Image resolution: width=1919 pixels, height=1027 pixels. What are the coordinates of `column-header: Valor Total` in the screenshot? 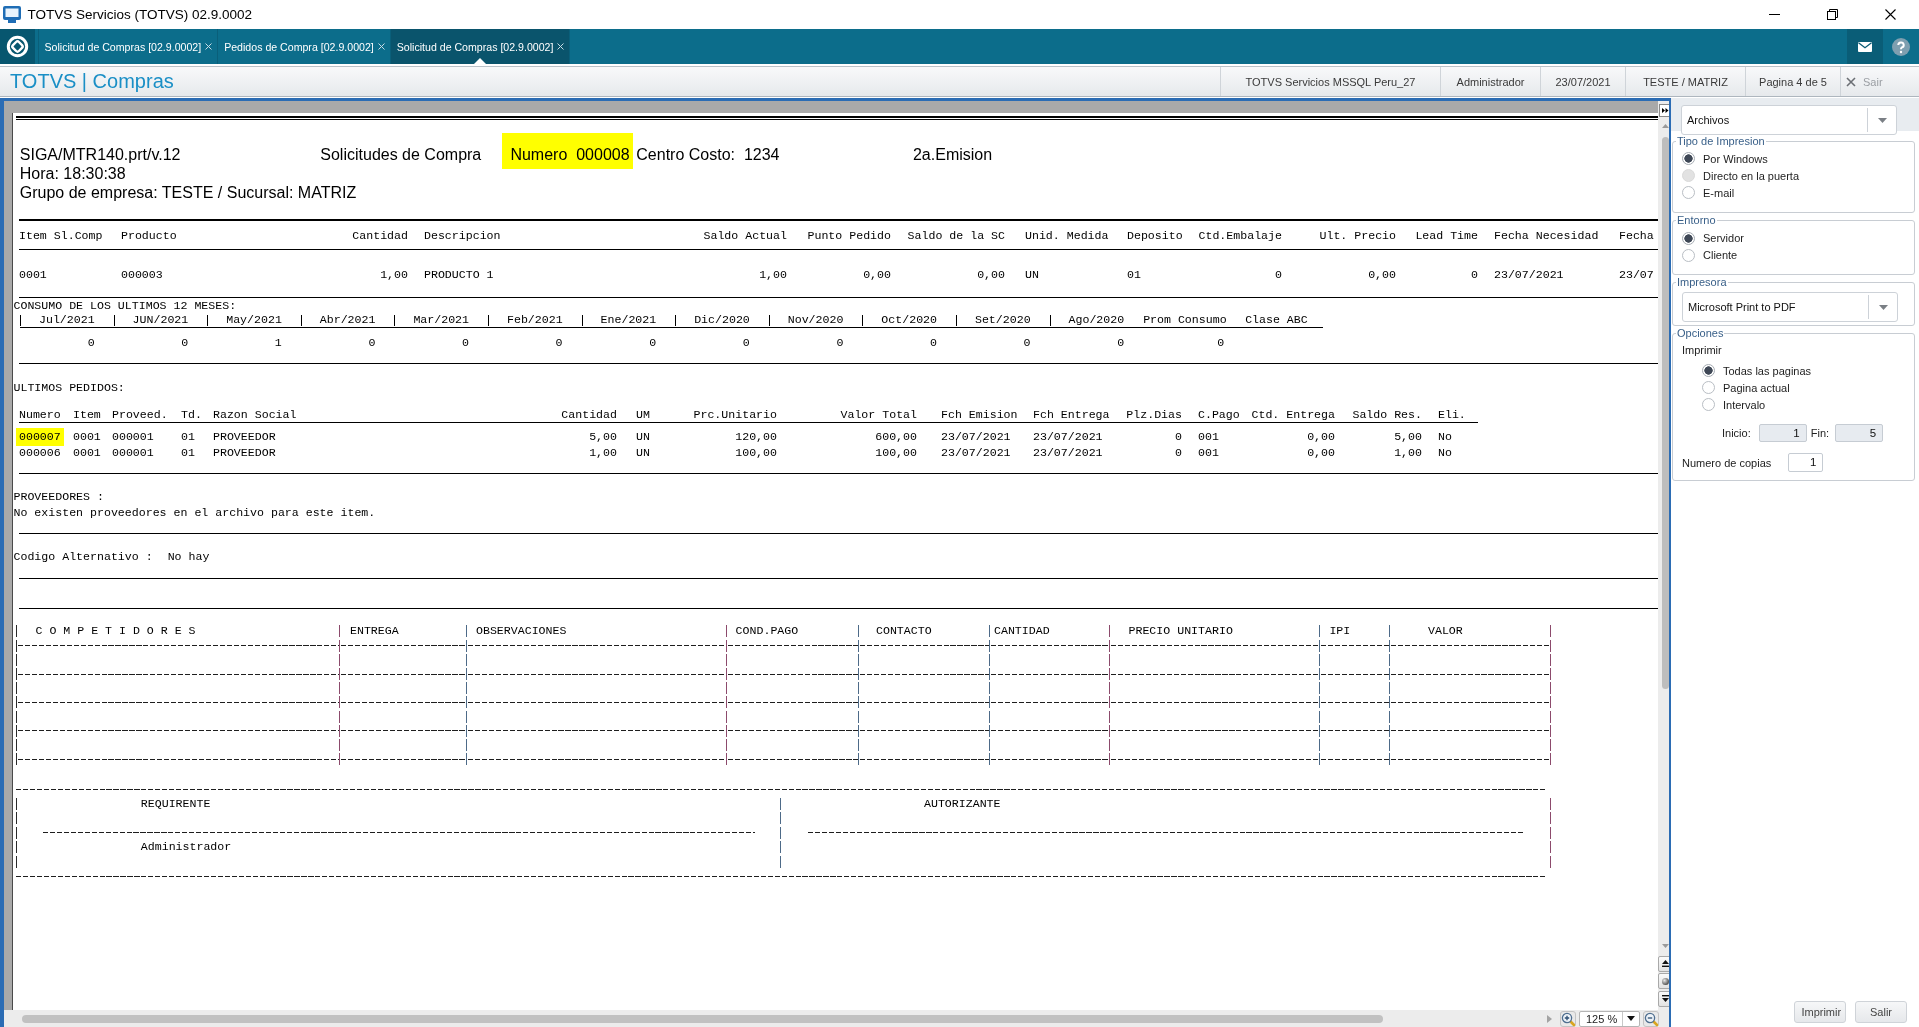 It's located at (878, 414).